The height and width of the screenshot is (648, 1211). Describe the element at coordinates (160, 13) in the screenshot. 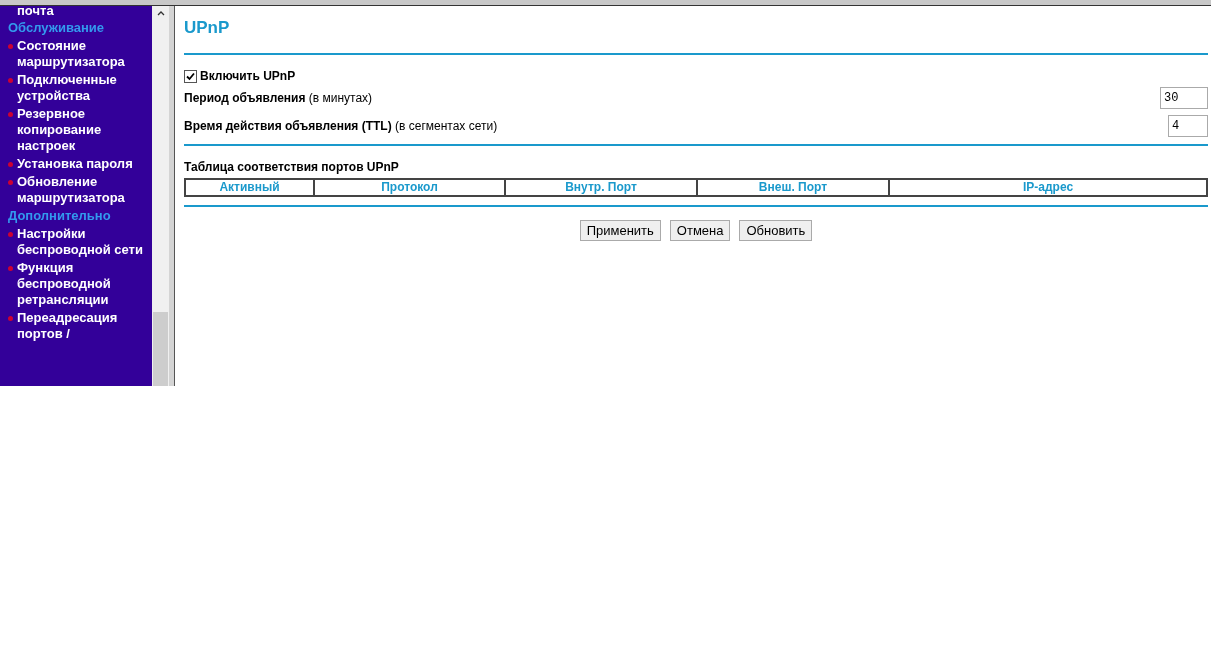

I see `scroll-up-icon` at that location.